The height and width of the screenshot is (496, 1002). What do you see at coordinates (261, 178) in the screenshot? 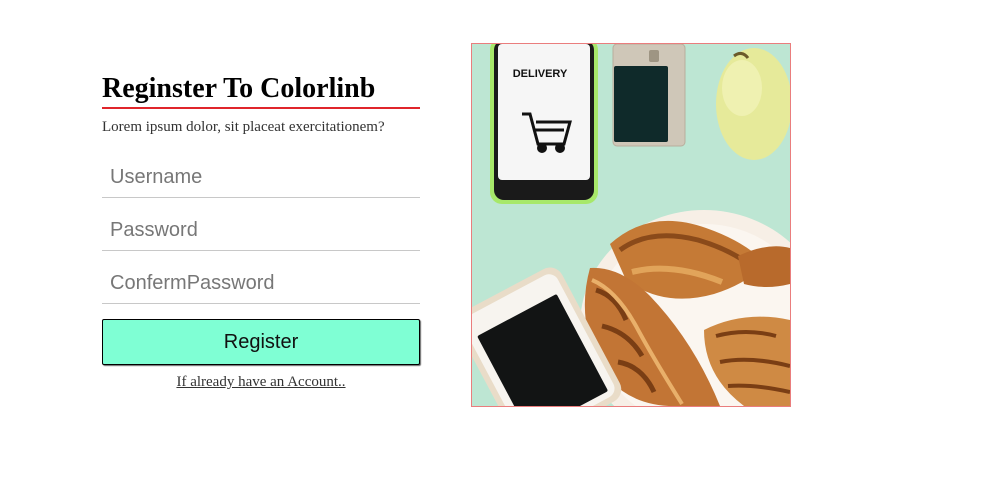
I see `username-input` at bounding box center [261, 178].